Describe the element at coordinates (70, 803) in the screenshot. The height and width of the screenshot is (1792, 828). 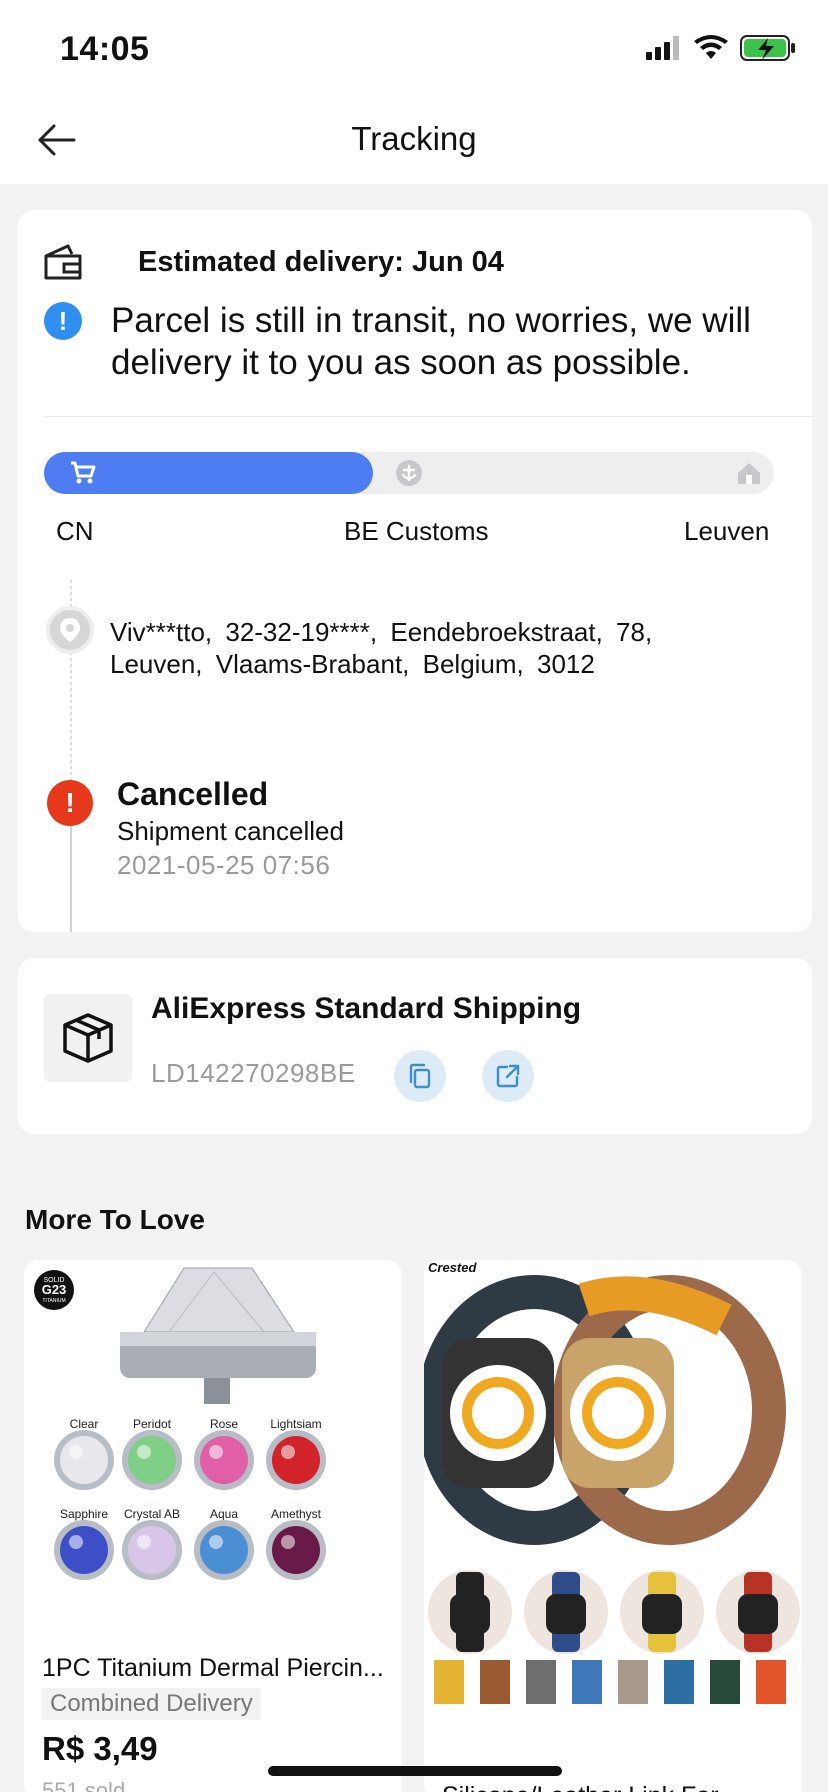
I see `alert-icon: !` at that location.